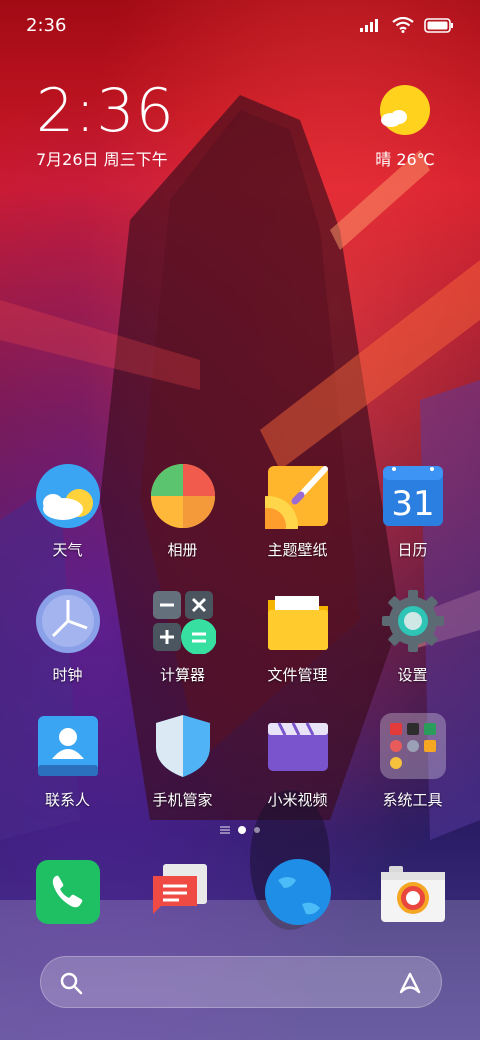  I want to click on contacts-icon, so click(68, 746).